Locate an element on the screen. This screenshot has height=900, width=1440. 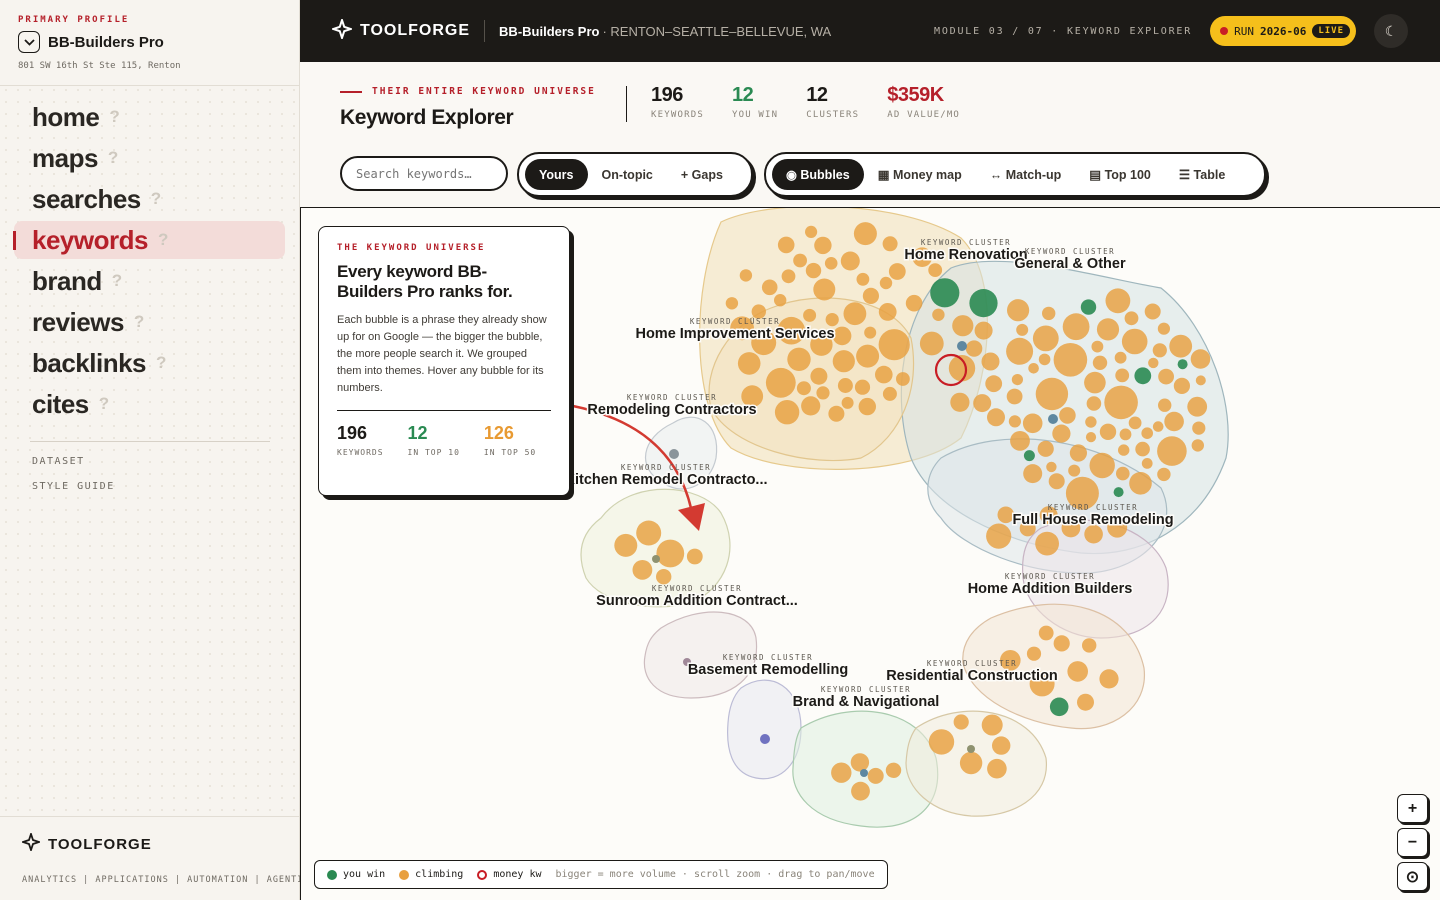
app-brand: TOOLFORGE is located at coordinates (399, 30).